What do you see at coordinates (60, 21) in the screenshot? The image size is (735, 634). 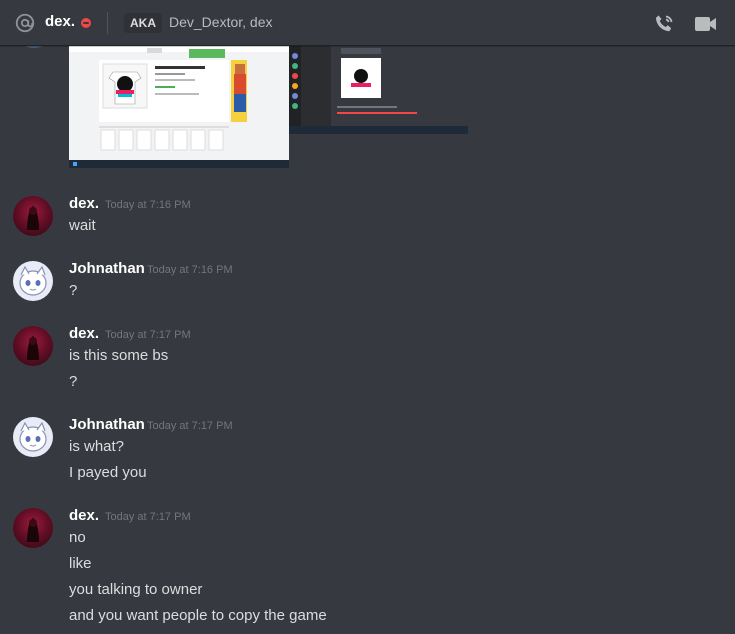 I see `dm-title: dex.` at bounding box center [60, 21].